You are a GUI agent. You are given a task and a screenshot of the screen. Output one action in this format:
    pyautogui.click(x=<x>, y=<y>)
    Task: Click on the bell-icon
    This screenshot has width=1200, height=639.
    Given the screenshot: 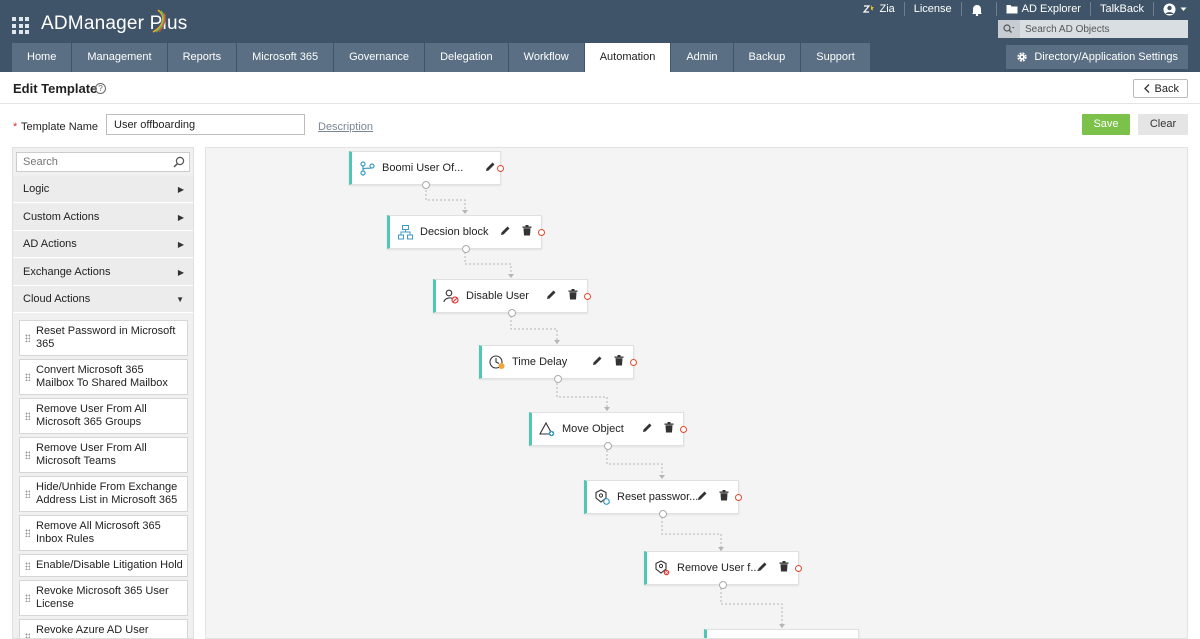 What is the action you would take?
    pyautogui.click(x=976, y=10)
    